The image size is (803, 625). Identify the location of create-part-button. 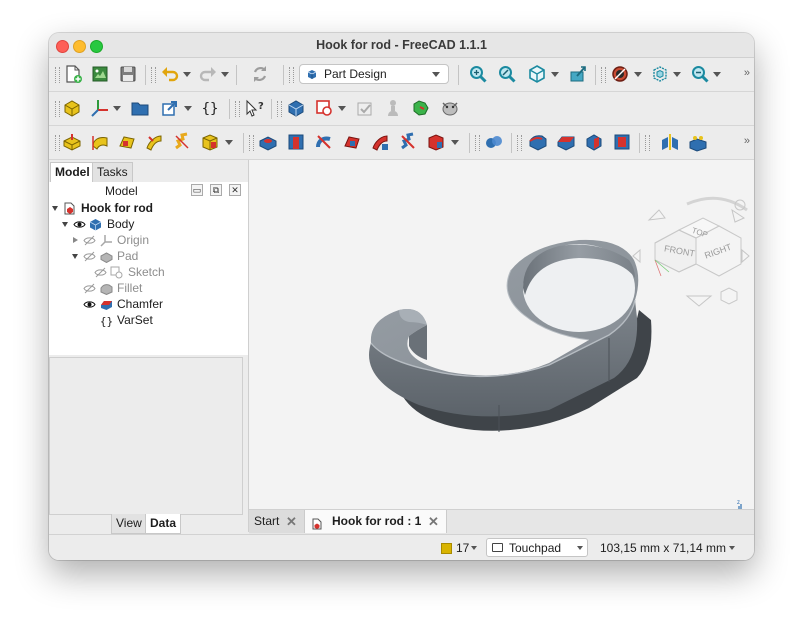
(72, 108).